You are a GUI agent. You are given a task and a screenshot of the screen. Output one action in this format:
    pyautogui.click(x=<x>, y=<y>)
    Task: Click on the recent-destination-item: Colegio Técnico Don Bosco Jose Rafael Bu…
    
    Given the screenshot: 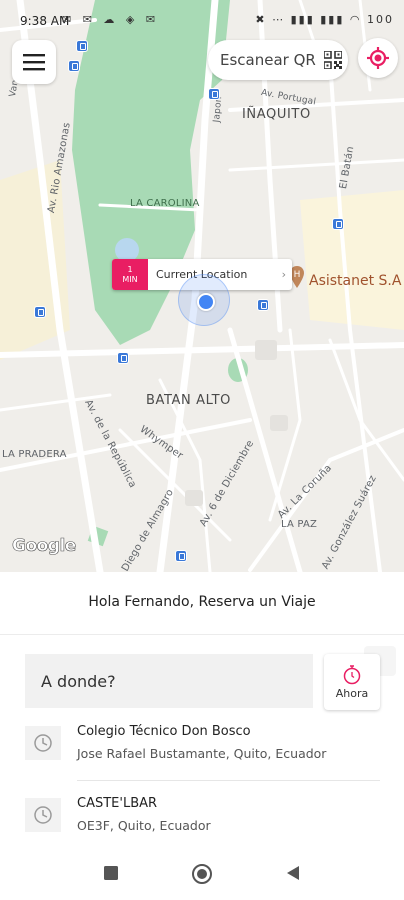 What is the action you would take?
    pyautogui.click(x=202, y=755)
    